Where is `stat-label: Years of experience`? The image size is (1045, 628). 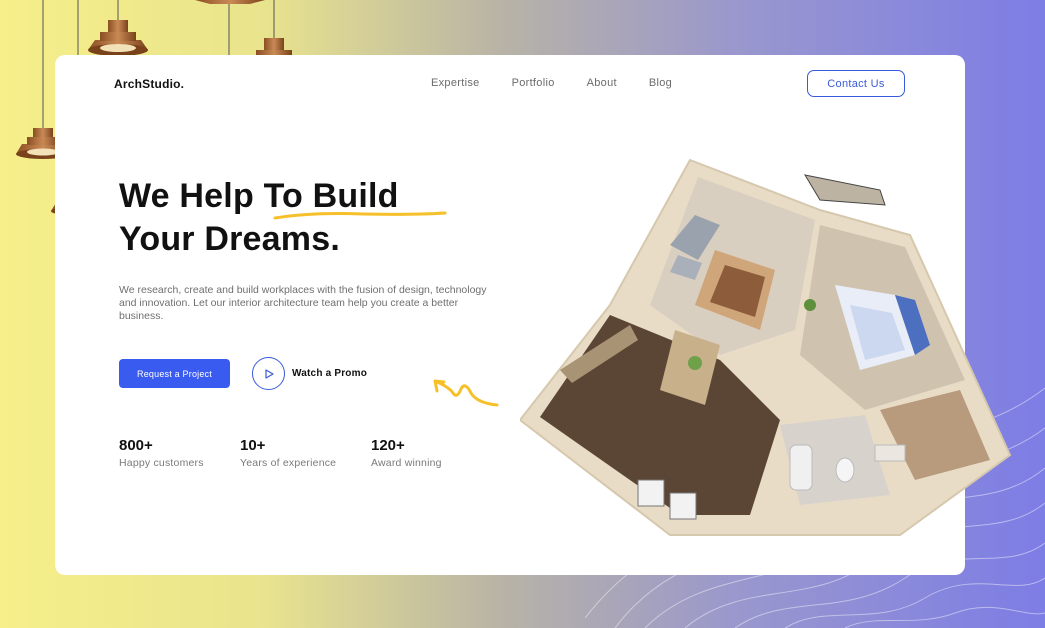
stat-label: Years of experience is located at coordinates (288, 463).